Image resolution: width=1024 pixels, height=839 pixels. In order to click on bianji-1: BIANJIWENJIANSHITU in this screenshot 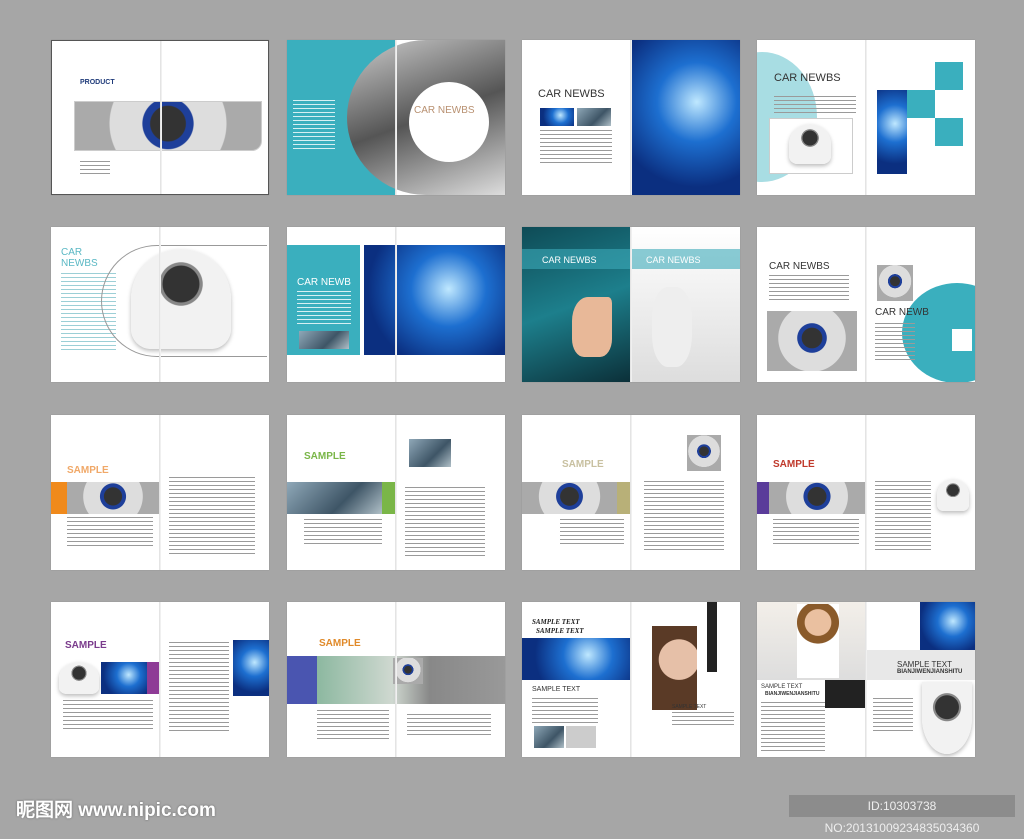, I will do `click(792, 694)`.